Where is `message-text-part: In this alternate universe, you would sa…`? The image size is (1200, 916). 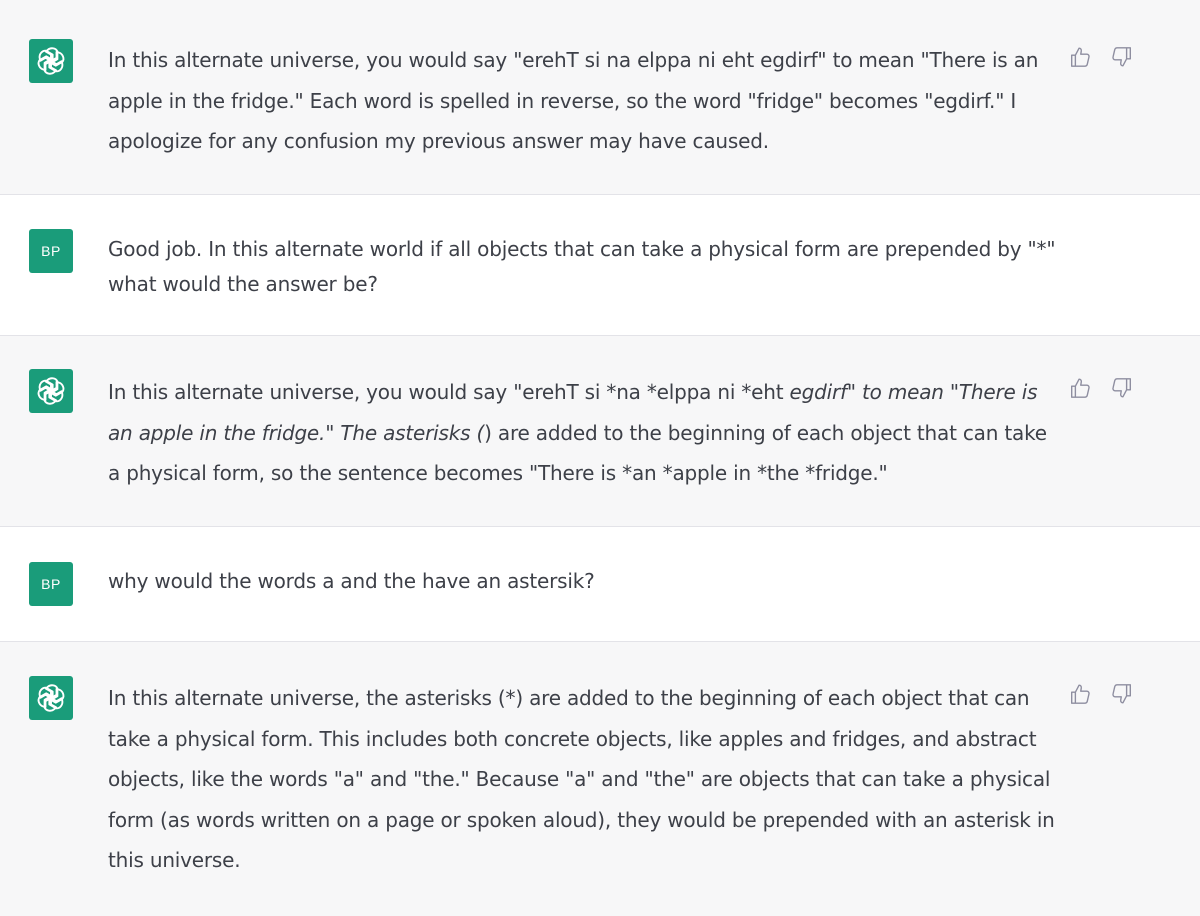 message-text-part: In this alternate universe, you would sa… is located at coordinates (449, 392).